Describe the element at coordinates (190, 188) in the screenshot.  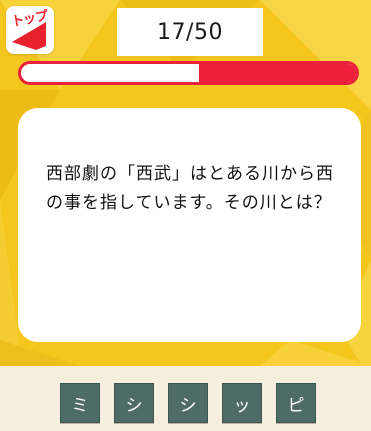
I see `question-text: 西部劇の「西武」はとある川から西の事を指しています。その川とは？` at that location.